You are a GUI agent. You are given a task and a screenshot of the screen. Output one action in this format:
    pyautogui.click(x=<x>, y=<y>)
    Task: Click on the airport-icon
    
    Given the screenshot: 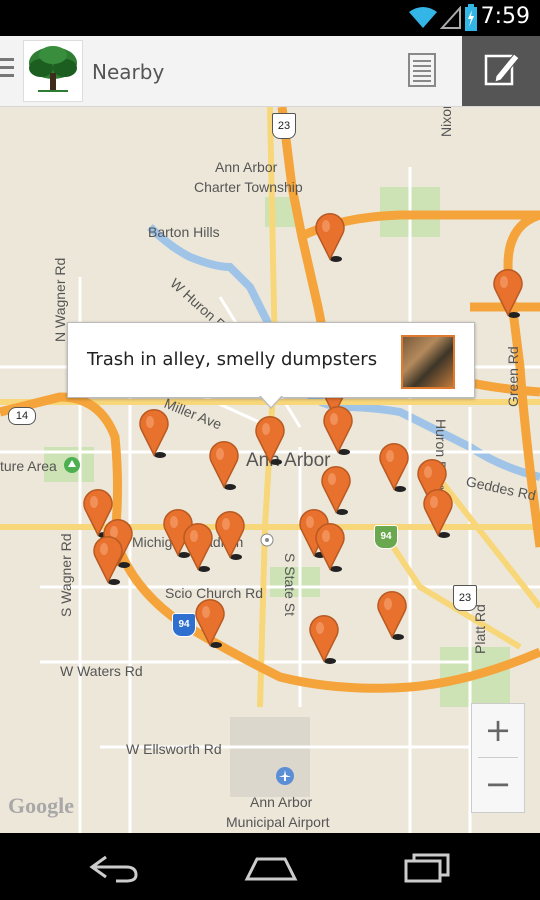 What is the action you would take?
    pyautogui.click(x=285, y=776)
    